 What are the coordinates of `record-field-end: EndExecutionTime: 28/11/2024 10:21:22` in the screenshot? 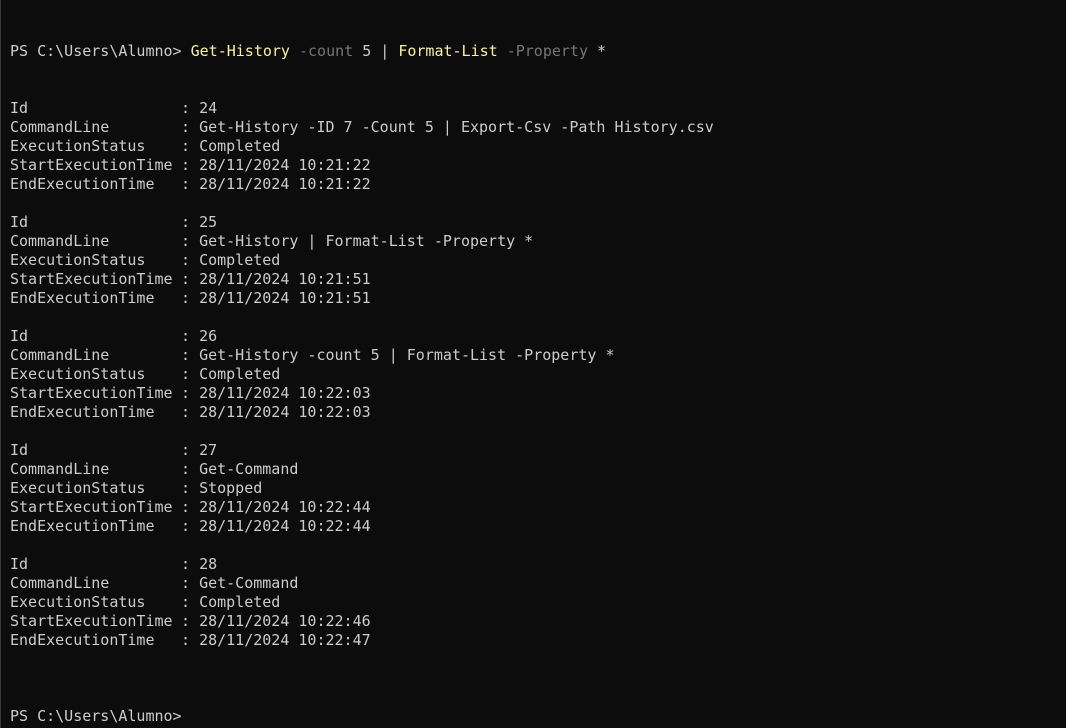 It's located at (190, 184).